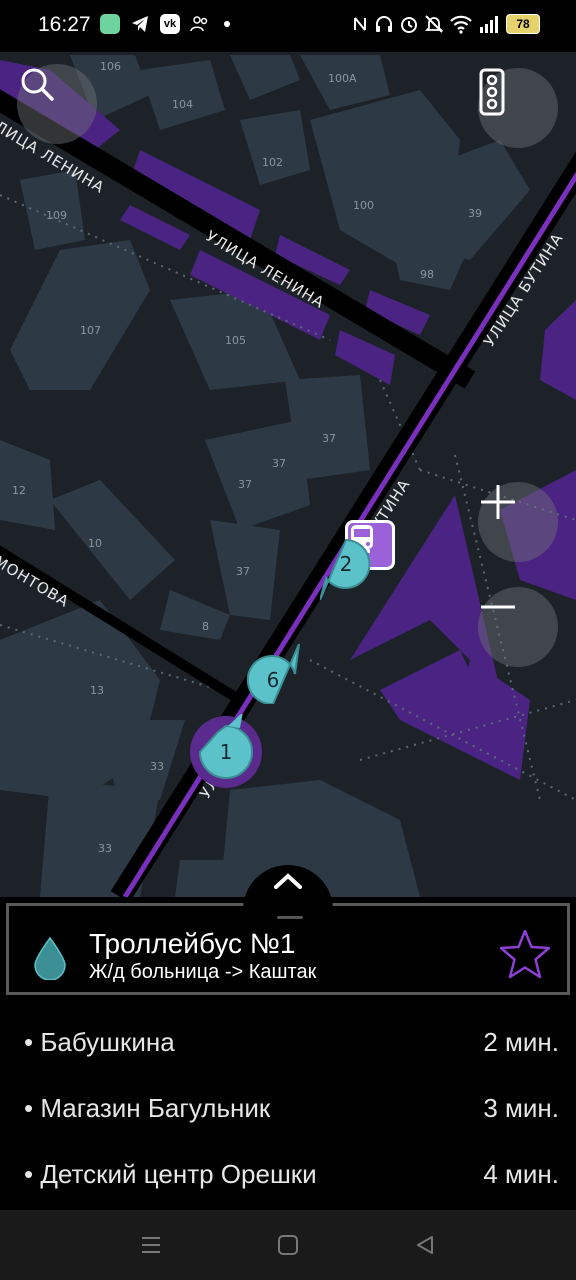 The image size is (576, 1280). I want to click on home-button, so click(288, 1245).